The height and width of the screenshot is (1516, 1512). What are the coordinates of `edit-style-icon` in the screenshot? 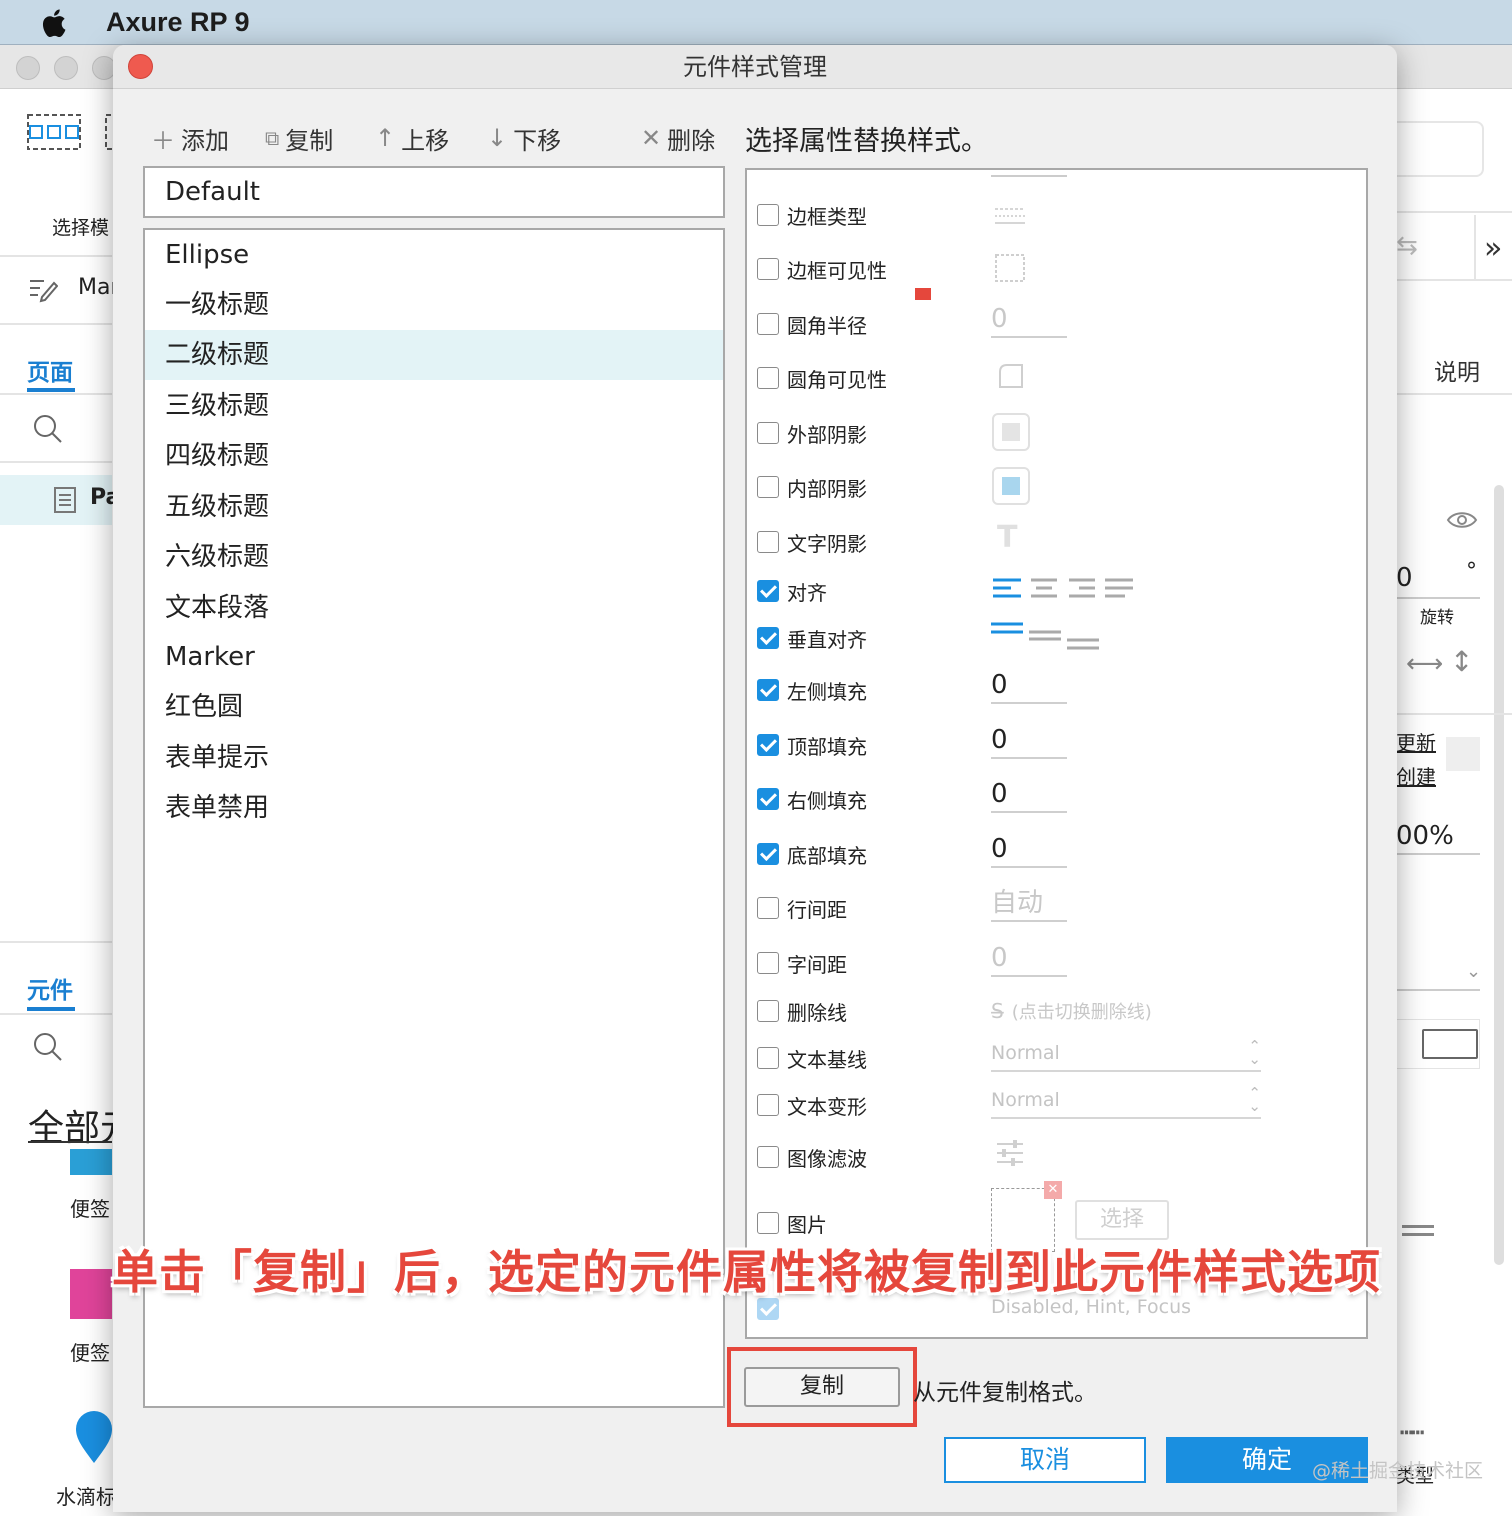 It's located at (1463, 754).